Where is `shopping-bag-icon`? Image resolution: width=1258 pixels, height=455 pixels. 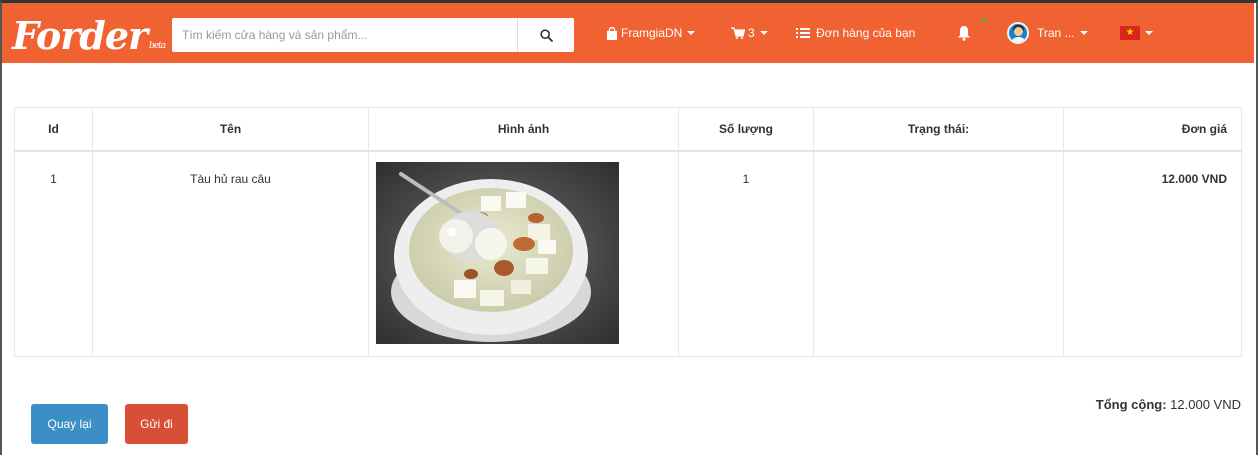
shopping-bag-icon is located at coordinates (612, 33).